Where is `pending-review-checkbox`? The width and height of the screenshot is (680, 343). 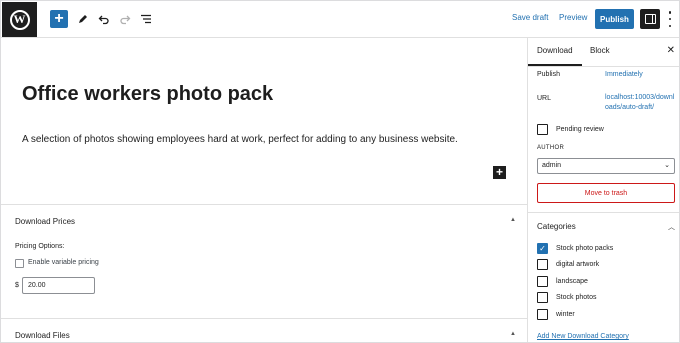 pending-review-checkbox is located at coordinates (542, 129).